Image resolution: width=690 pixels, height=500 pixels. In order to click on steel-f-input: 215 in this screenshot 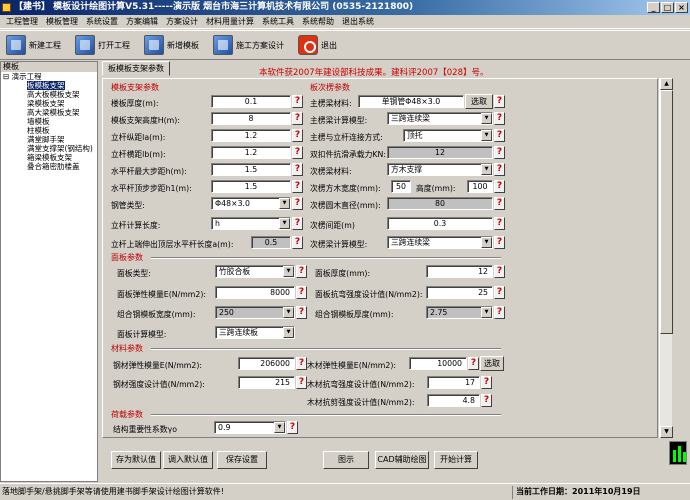, I will do `click(266, 382)`.